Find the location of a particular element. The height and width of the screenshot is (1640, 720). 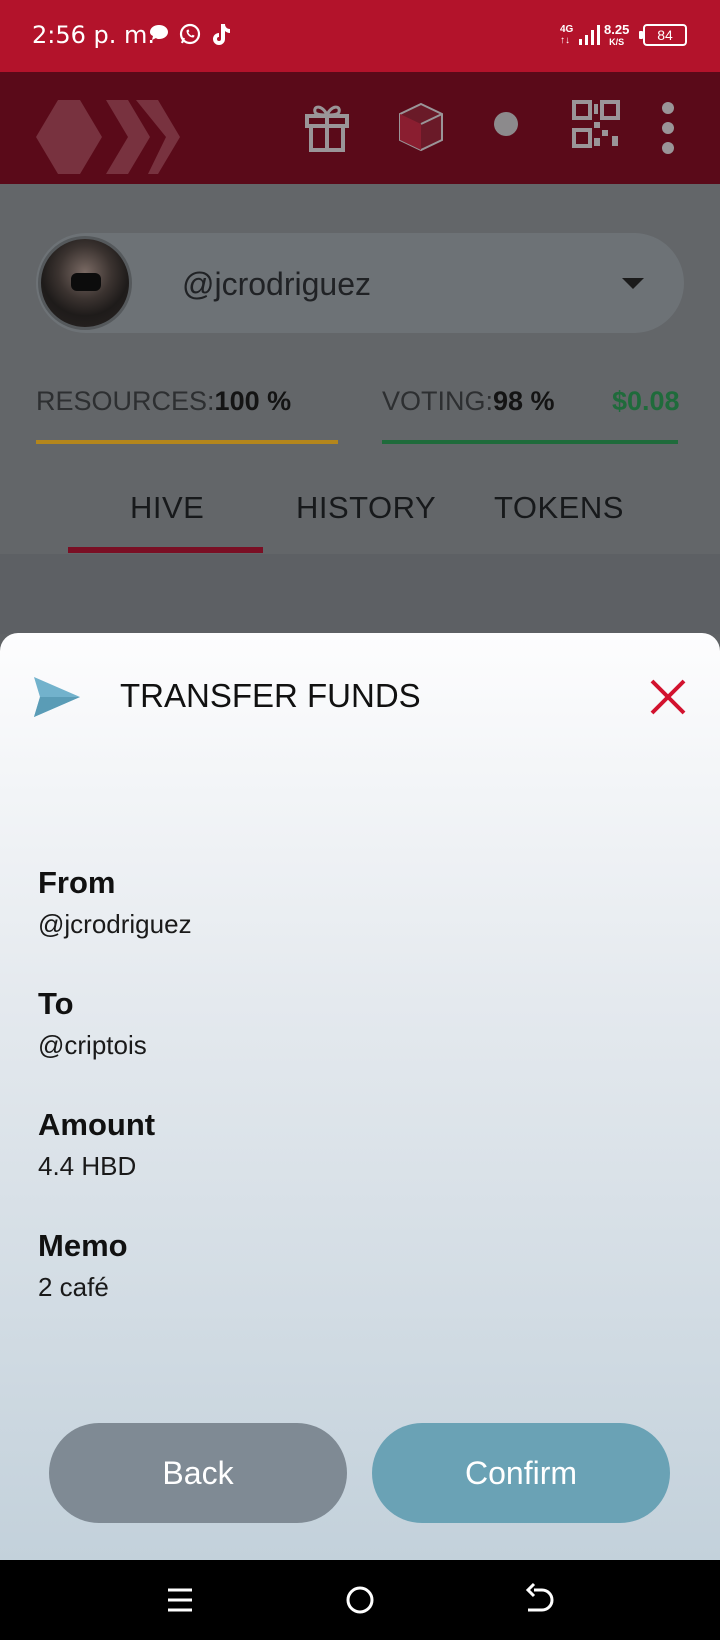

wallet-content-dimmed is located at coordinates (360, 594).